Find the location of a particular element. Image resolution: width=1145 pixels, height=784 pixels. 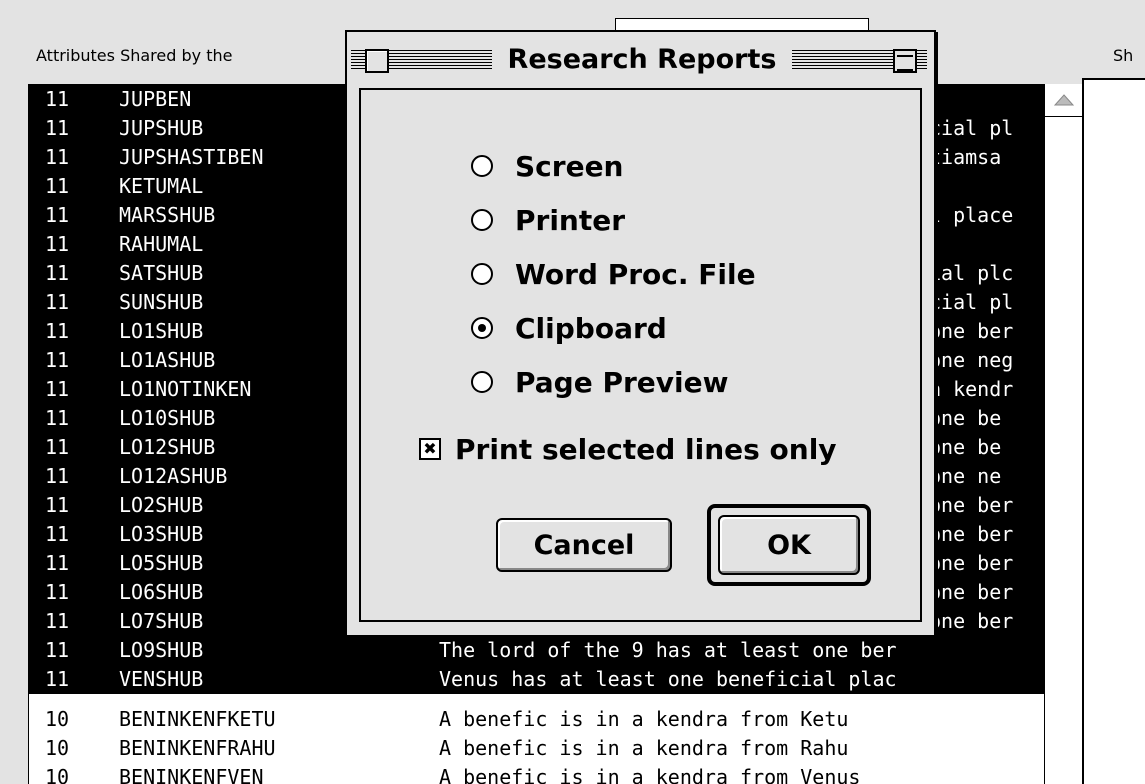

radio-word-proc-file: Word Proc. File is located at coordinates (613, 274).